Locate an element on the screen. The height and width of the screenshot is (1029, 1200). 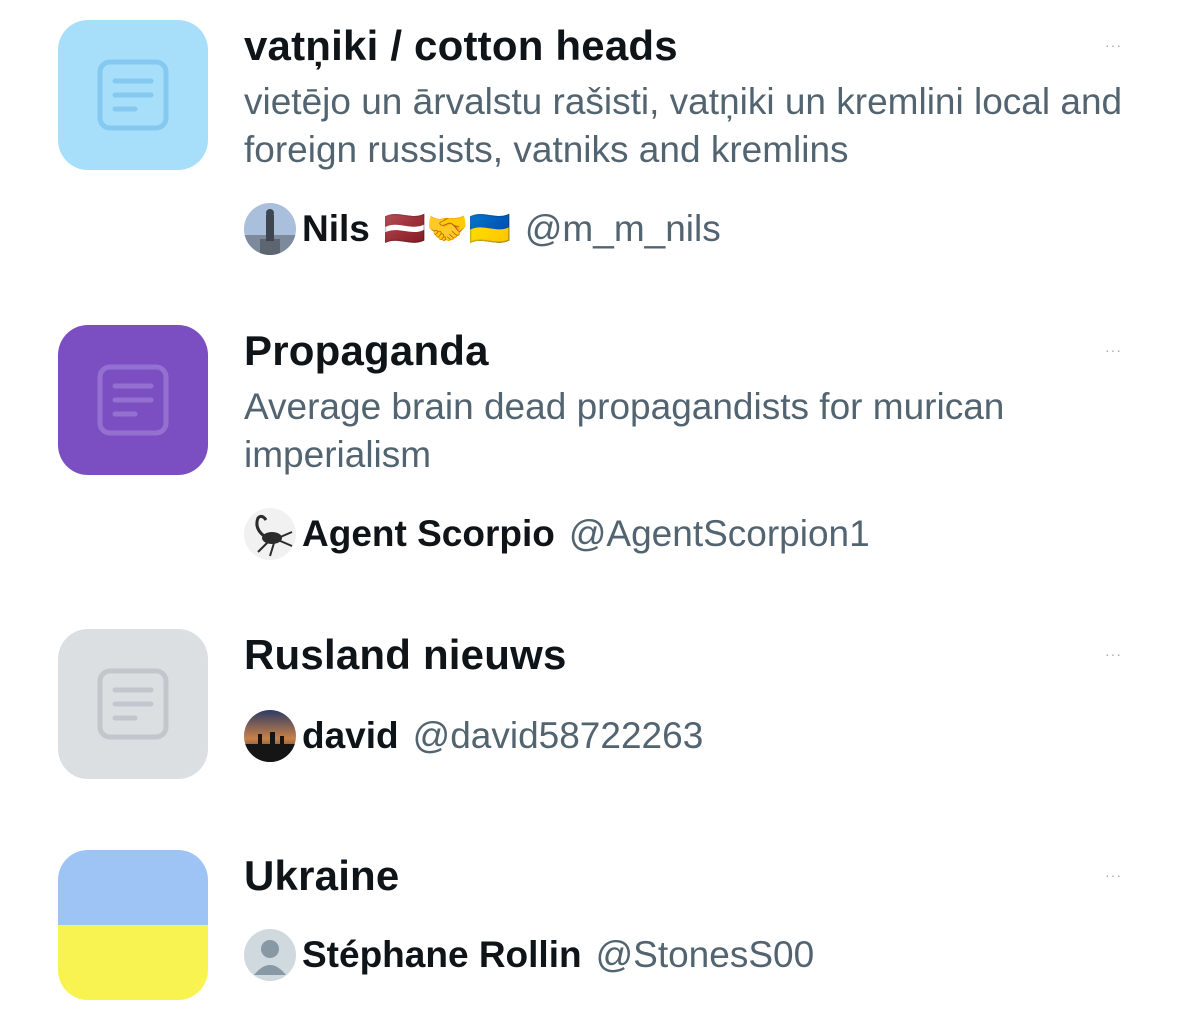
flag-blue-stripe is located at coordinates (133, 887).